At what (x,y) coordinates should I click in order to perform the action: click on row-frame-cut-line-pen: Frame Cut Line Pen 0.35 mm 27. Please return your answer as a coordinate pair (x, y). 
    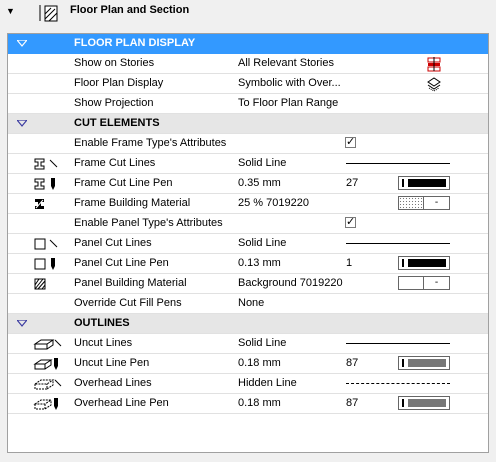
    Looking at the image, I should click on (248, 184).